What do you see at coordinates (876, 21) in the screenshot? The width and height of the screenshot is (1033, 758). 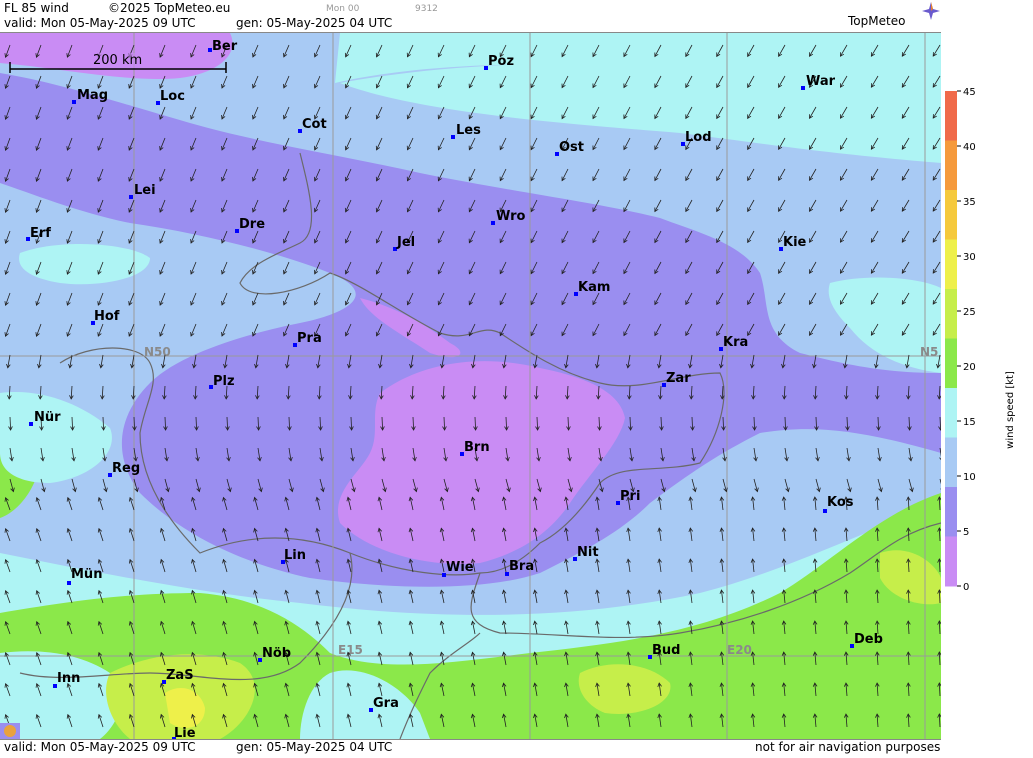 I see `topmeteo-logo: TopMeteo` at bounding box center [876, 21].